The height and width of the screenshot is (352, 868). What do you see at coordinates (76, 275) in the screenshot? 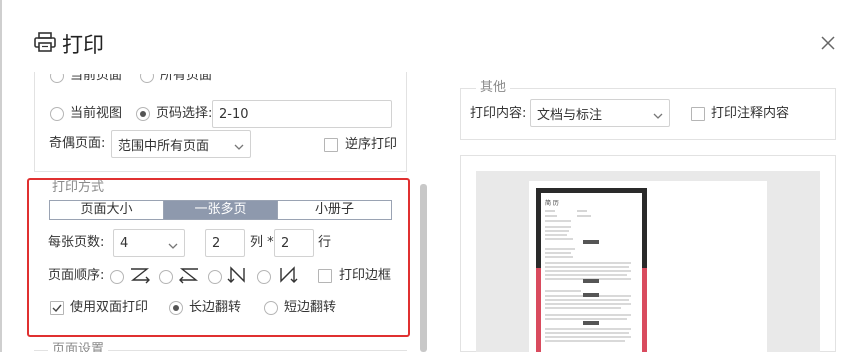
I see `page-order-label: 页面顺序:` at bounding box center [76, 275].